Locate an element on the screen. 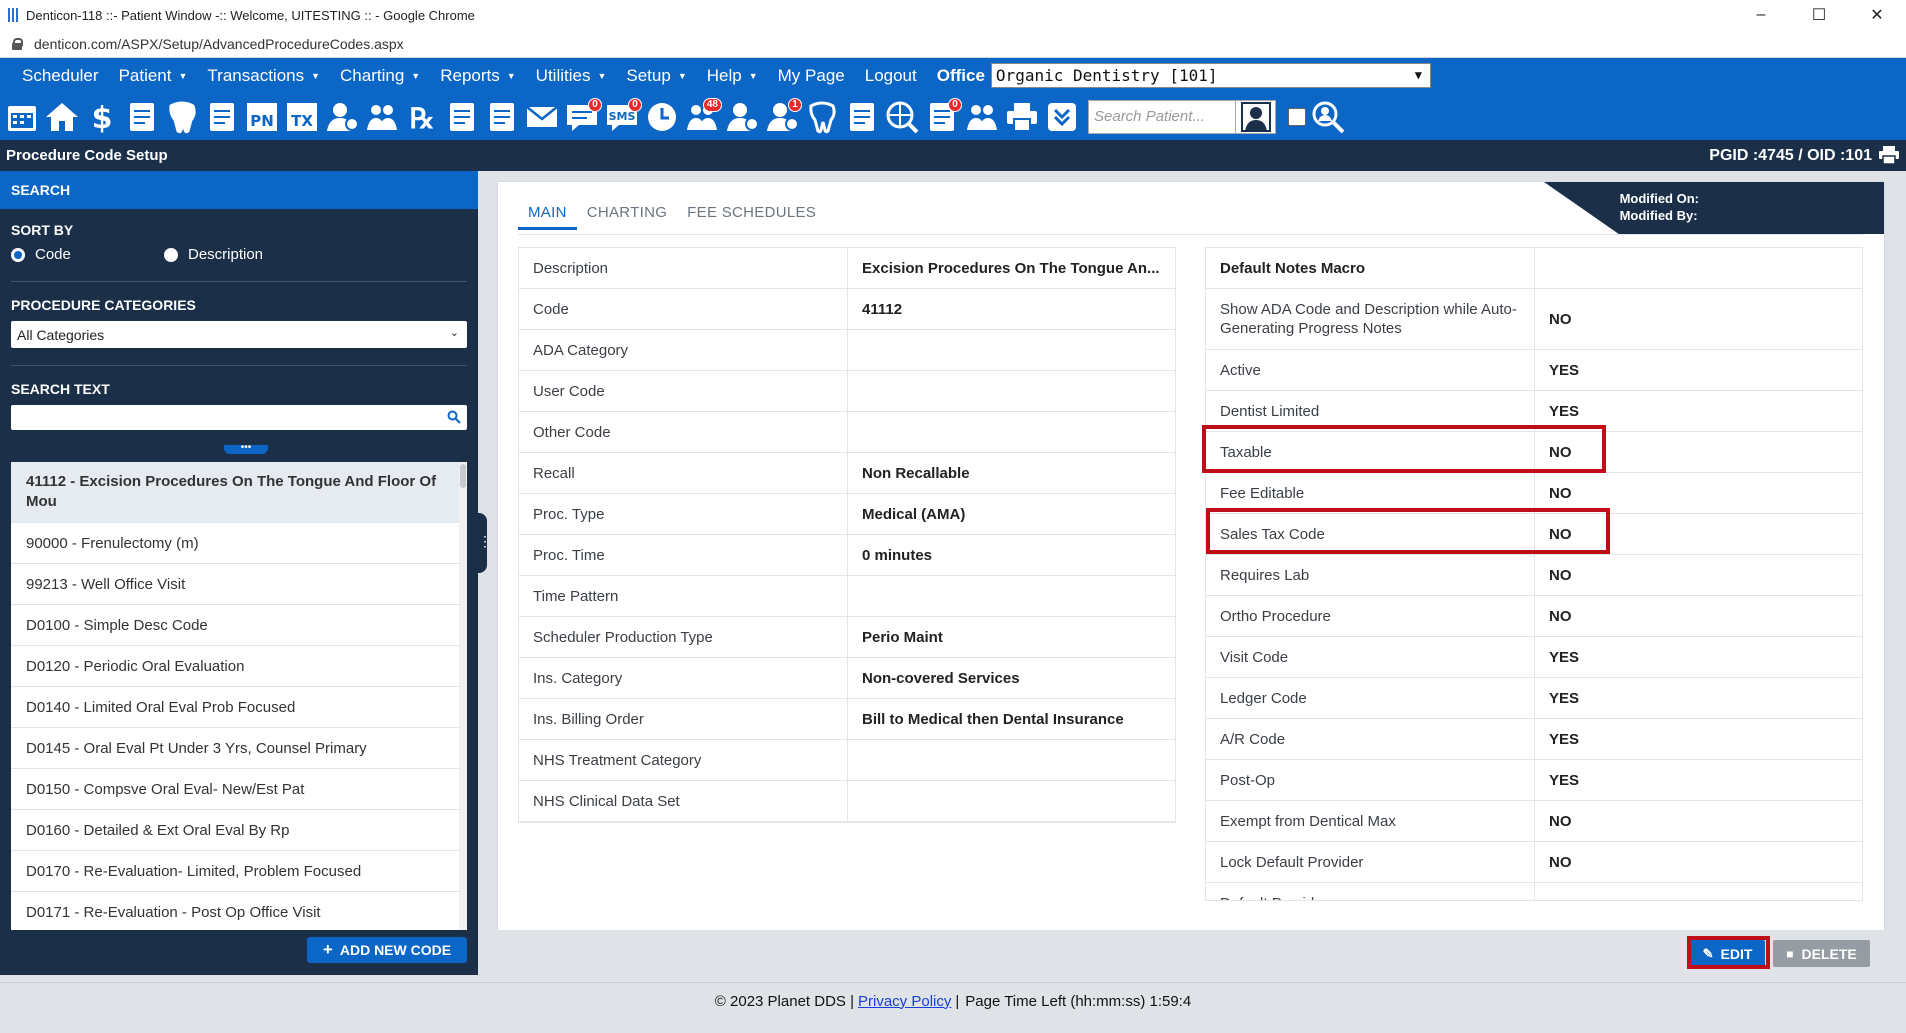  table-row: Default Notes Macro is located at coordinates (1534, 268).